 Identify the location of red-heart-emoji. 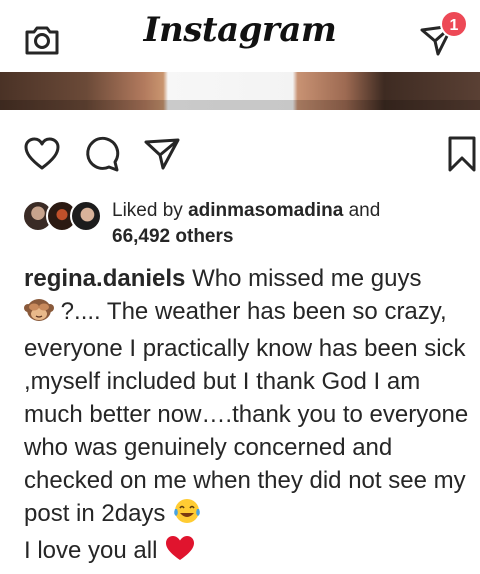
(180, 552).